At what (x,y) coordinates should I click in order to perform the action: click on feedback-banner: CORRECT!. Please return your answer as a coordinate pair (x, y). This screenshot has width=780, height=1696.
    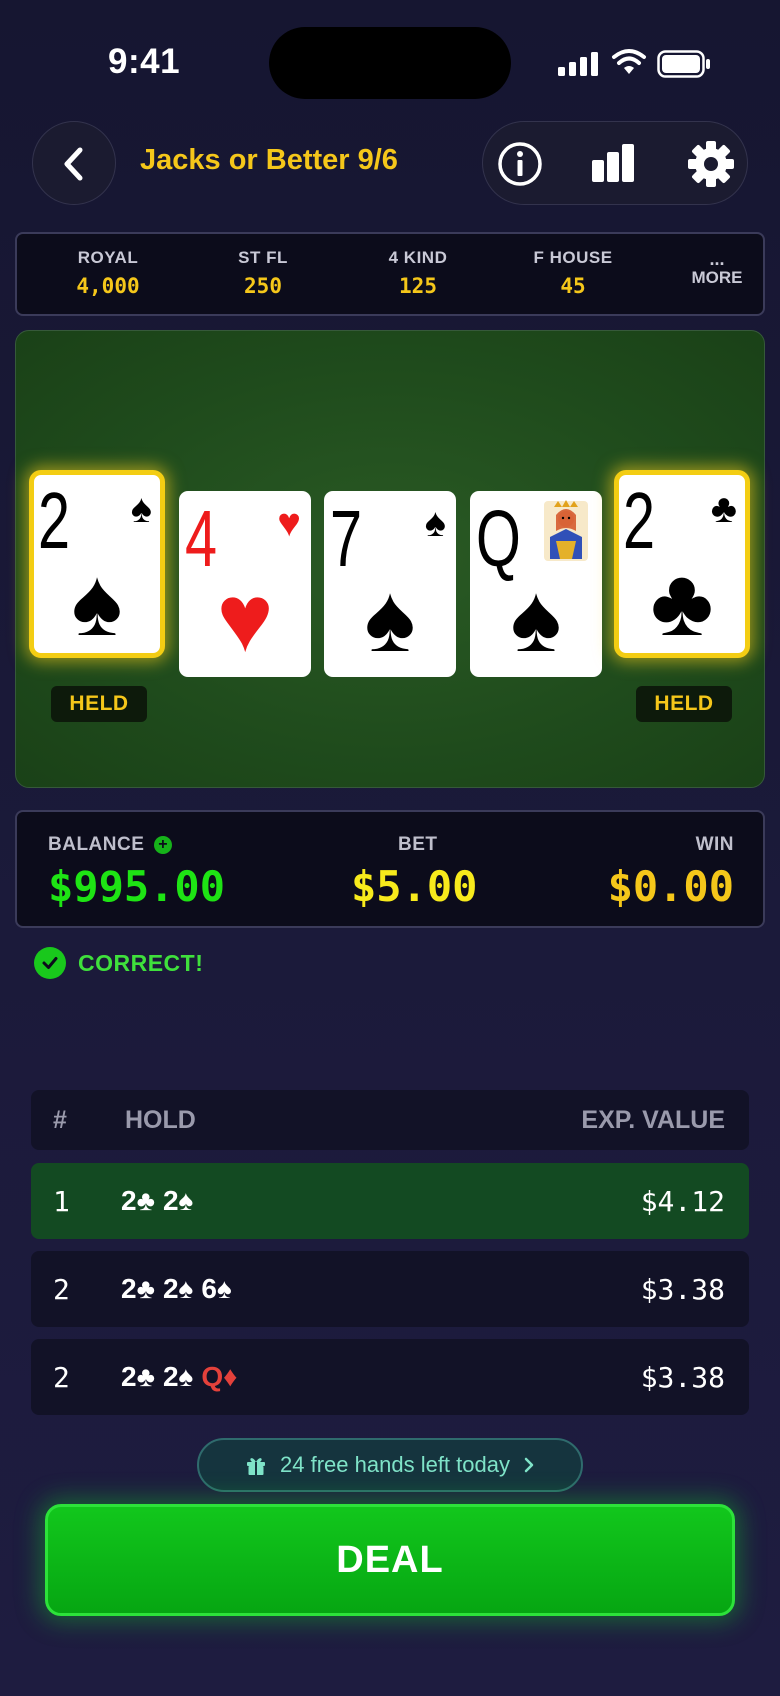
    Looking at the image, I should click on (118, 963).